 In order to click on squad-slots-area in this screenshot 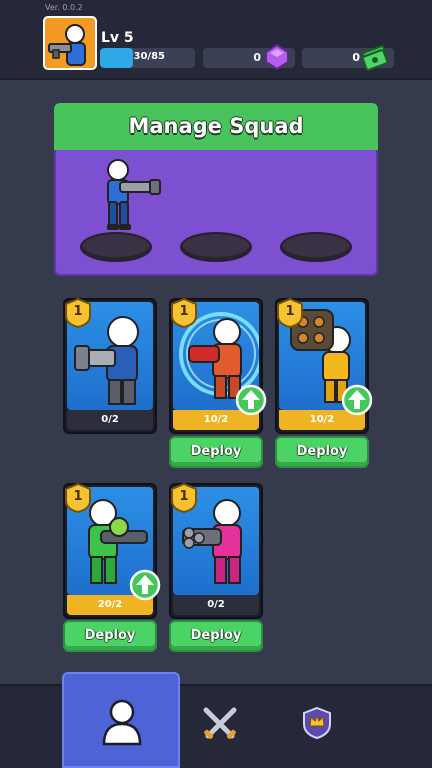, I will do `click(216, 213)`.